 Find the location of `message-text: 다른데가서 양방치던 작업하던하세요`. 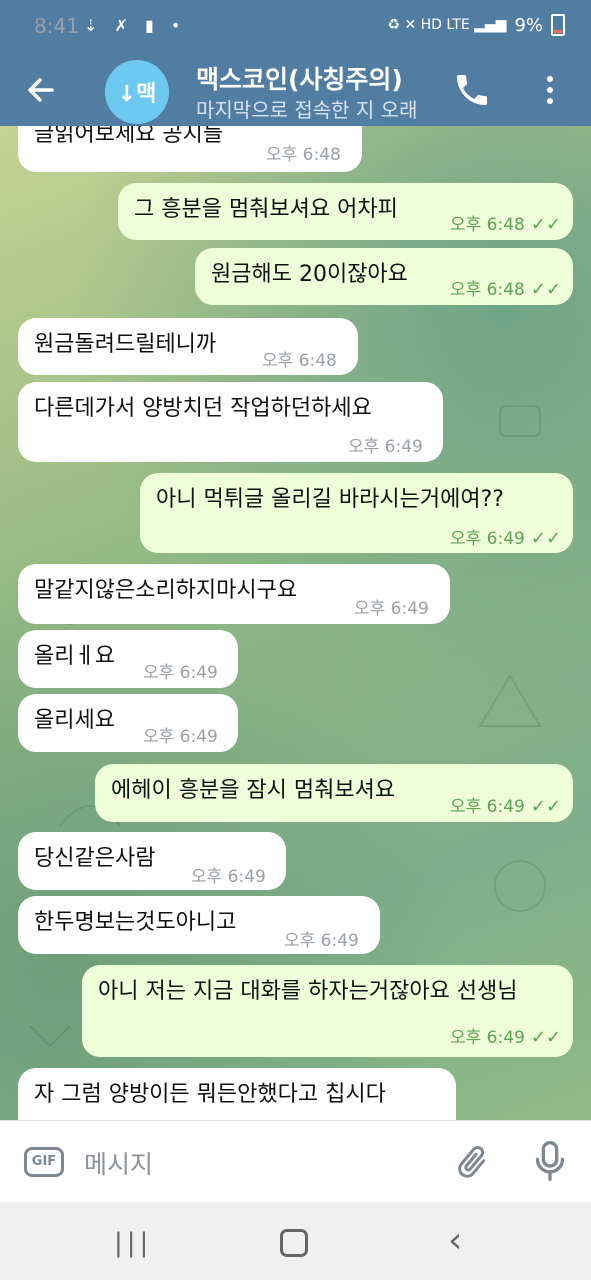

message-text: 다른데가서 양방치던 작업하던하세요 is located at coordinates (203, 408).